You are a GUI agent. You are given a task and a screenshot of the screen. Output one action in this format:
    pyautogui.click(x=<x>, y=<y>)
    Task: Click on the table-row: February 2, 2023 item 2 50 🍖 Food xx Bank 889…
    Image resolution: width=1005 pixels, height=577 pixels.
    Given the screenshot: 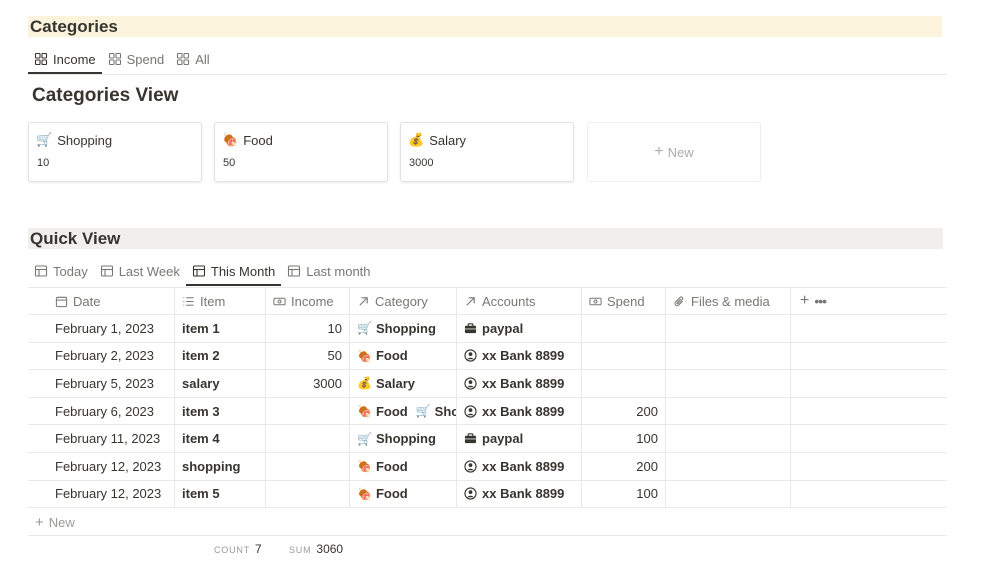 What is the action you would take?
    pyautogui.click(x=487, y=356)
    